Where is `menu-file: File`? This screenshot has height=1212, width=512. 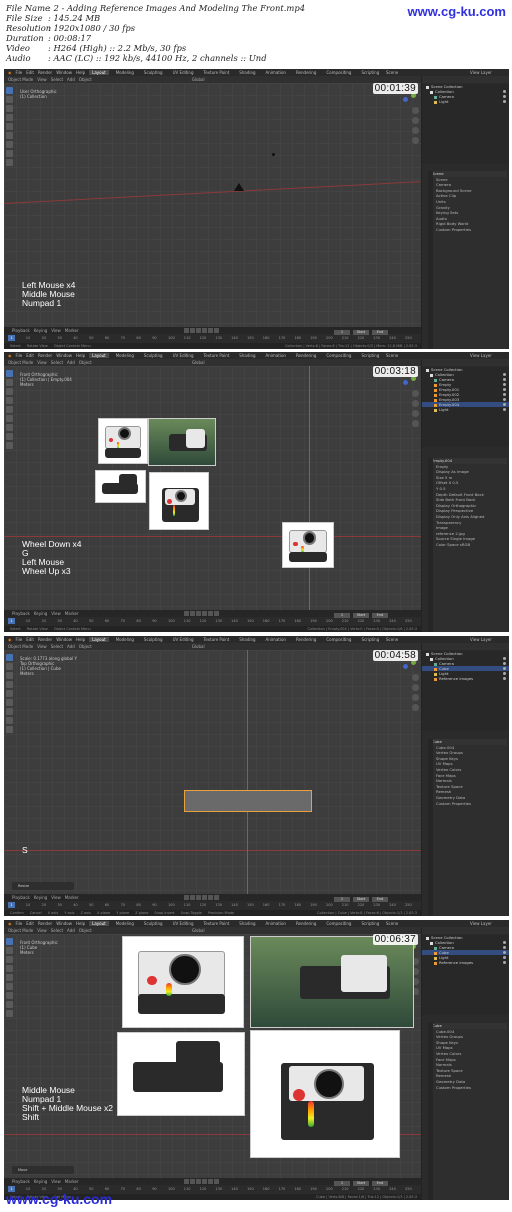 menu-file: File is located at coordinates (19, 355).